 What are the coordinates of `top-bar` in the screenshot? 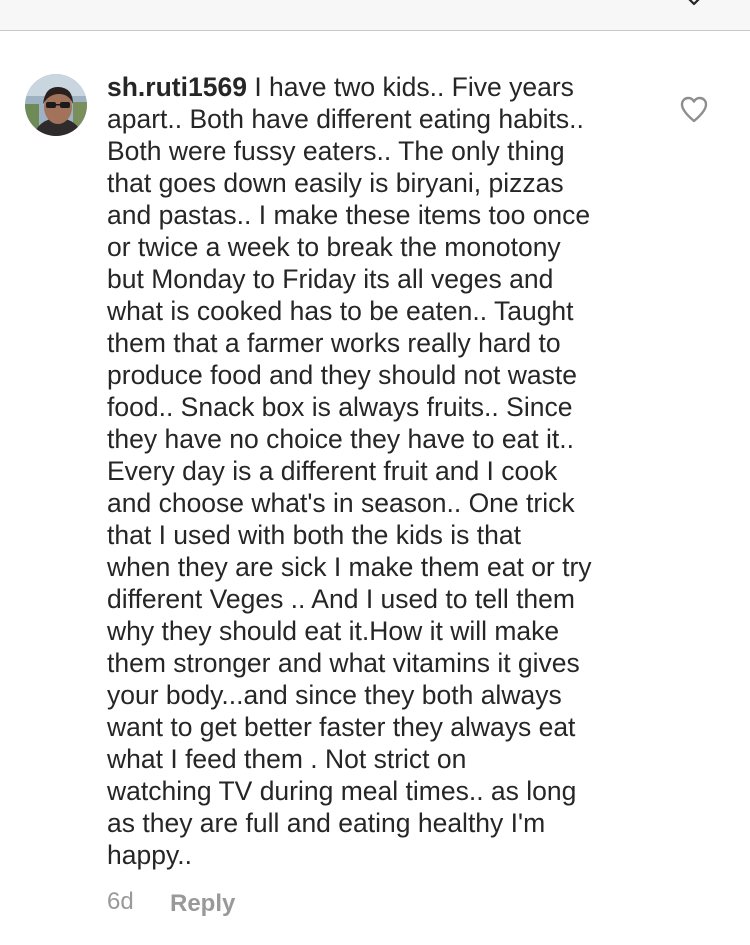 It's located at (375, 15).